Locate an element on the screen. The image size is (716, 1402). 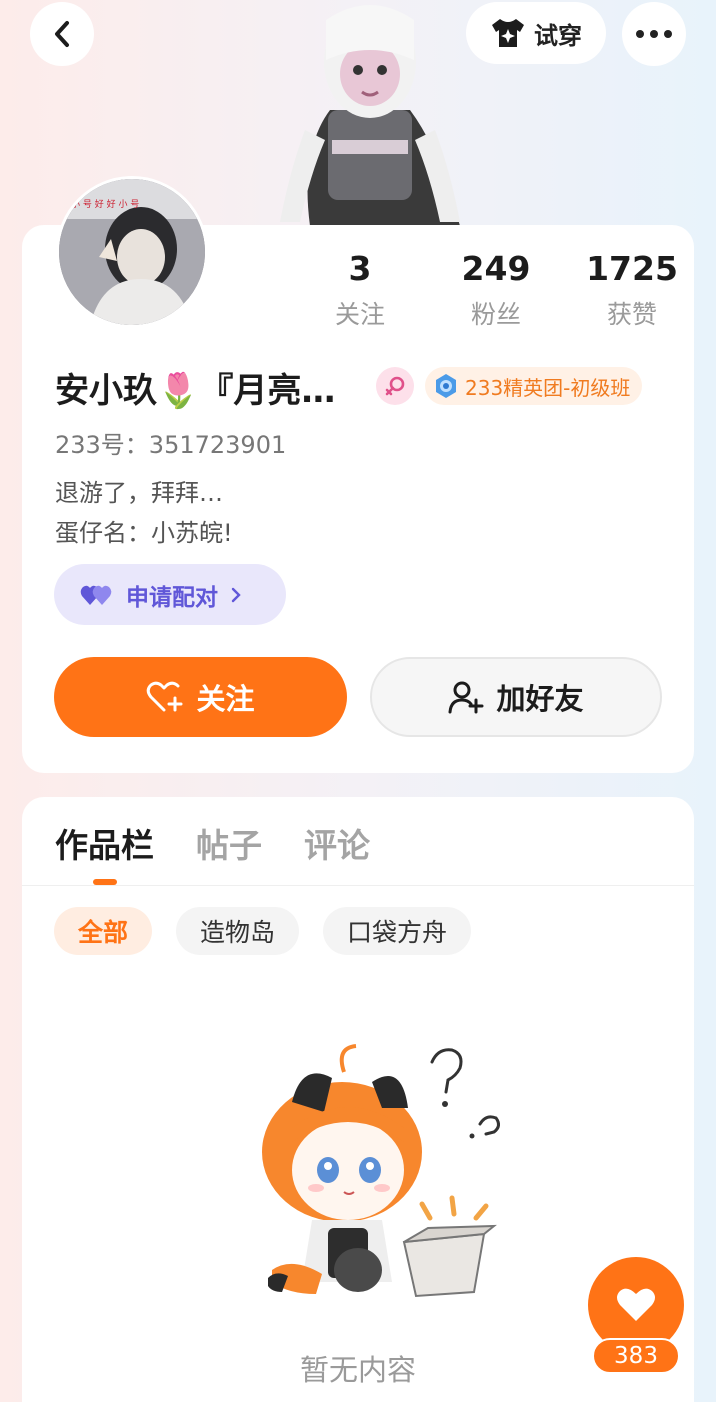
heart-plus-icon is located at coordinates (165, 696).